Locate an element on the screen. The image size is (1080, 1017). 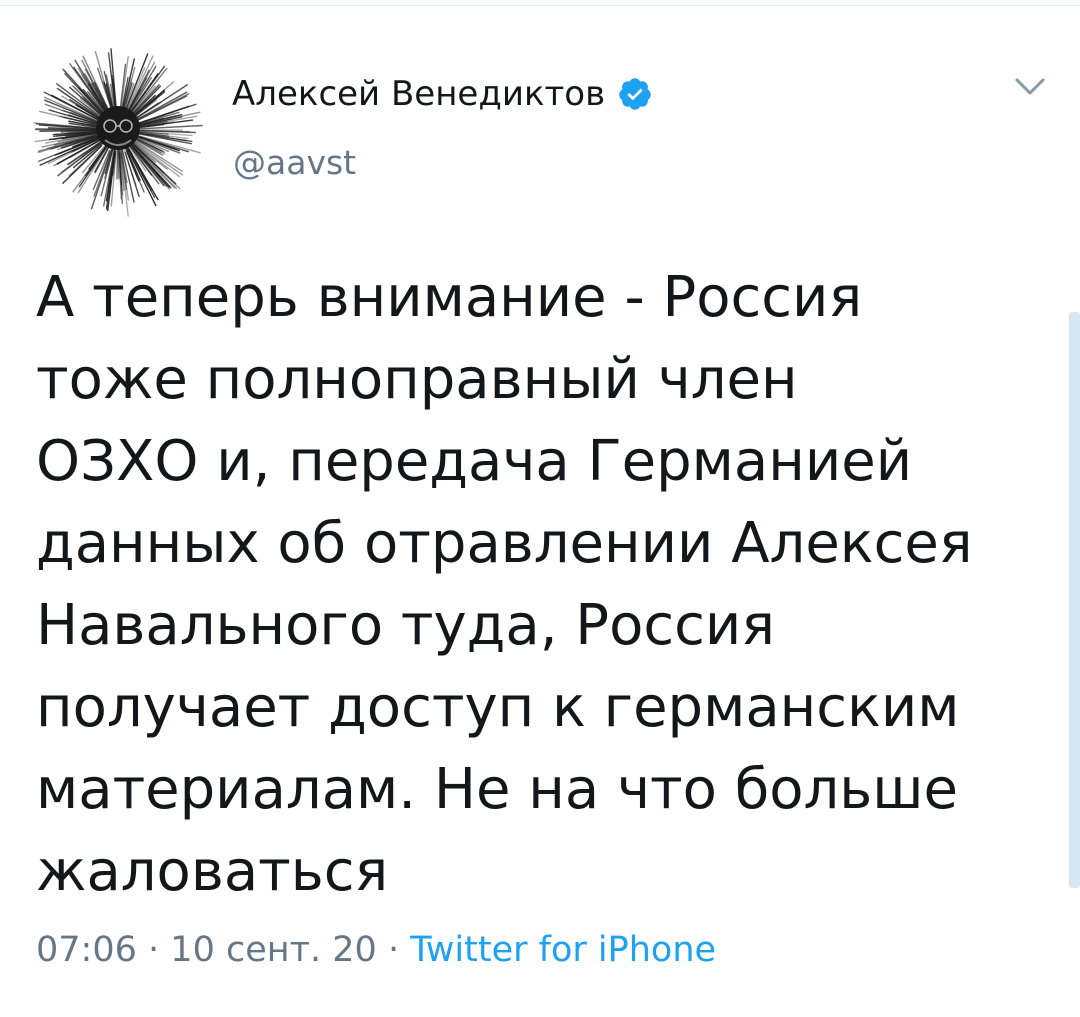
top-divider is located at coordinates (540, 5).